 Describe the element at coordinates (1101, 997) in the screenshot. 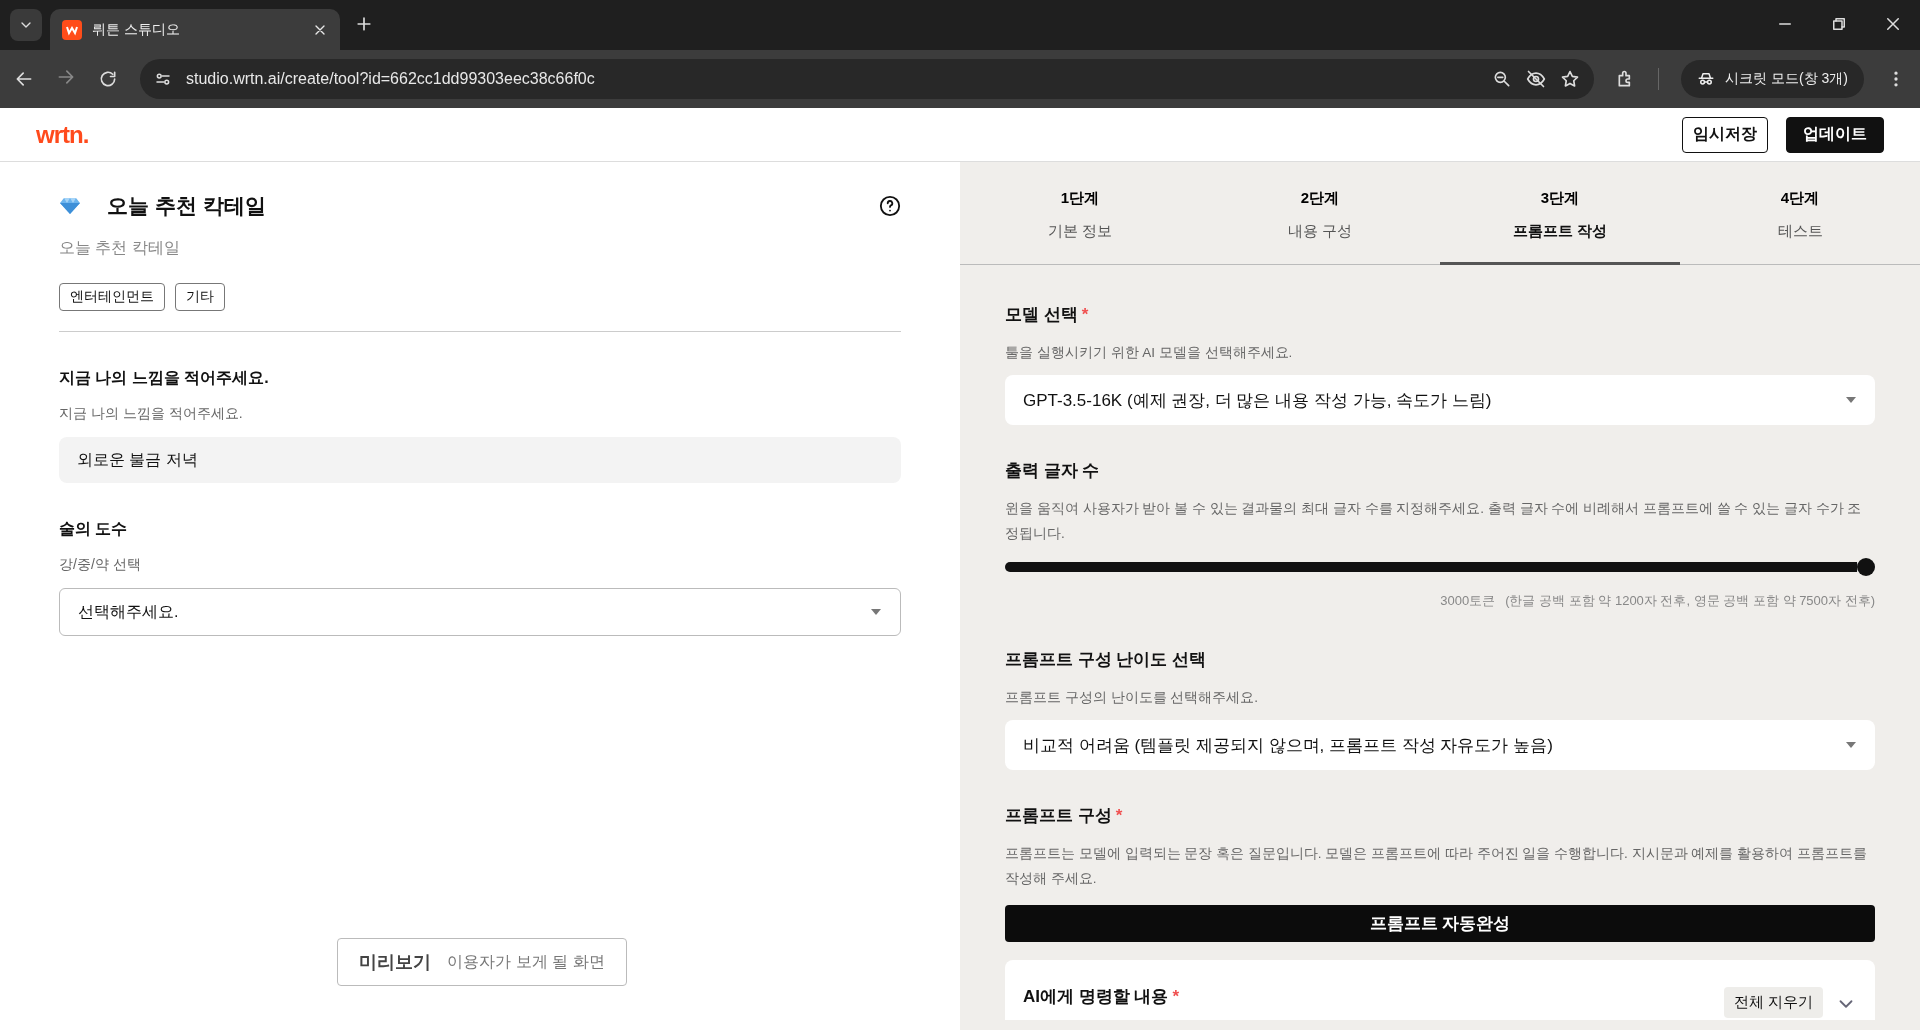

I see `card-label: AI에게 명령할 내용 *` at that location.